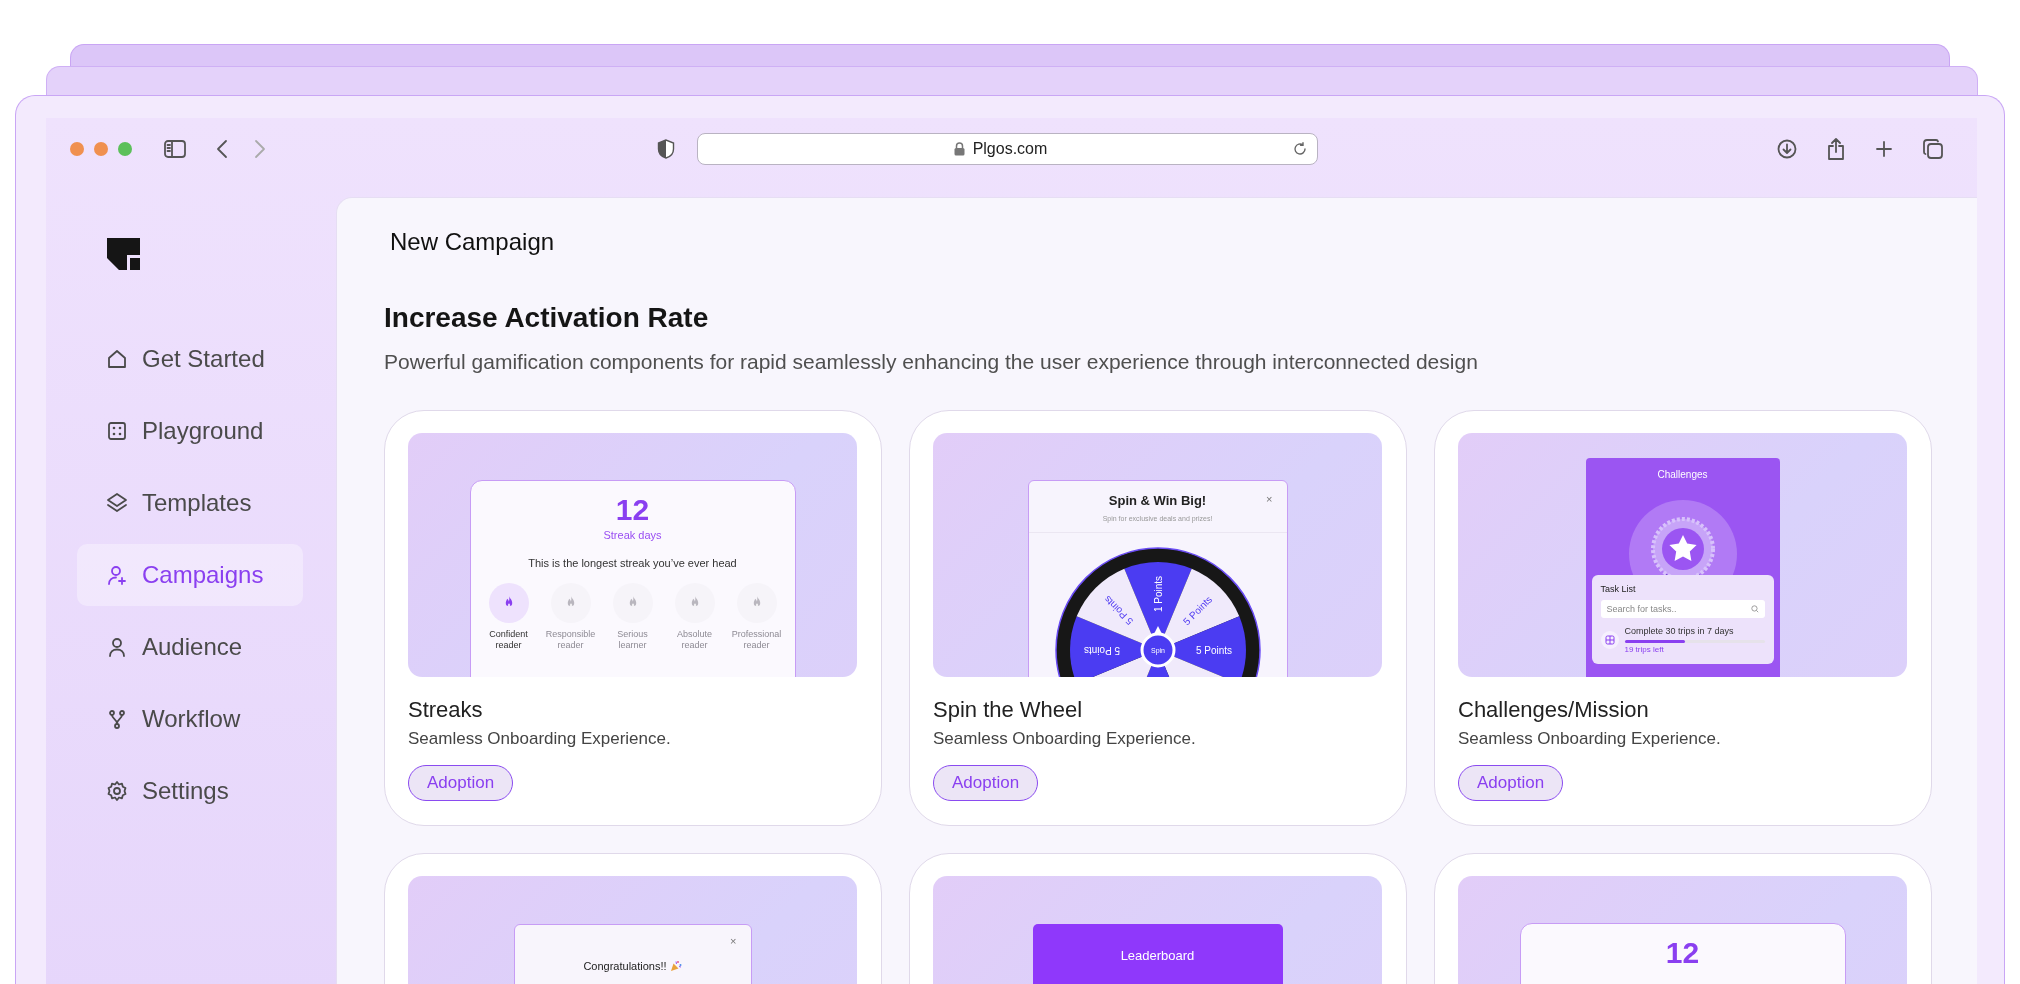 Image resolution: width=2020 pixels, height=984 pixels. I want to click on task-list-title: Task List, so click(1618, 589).